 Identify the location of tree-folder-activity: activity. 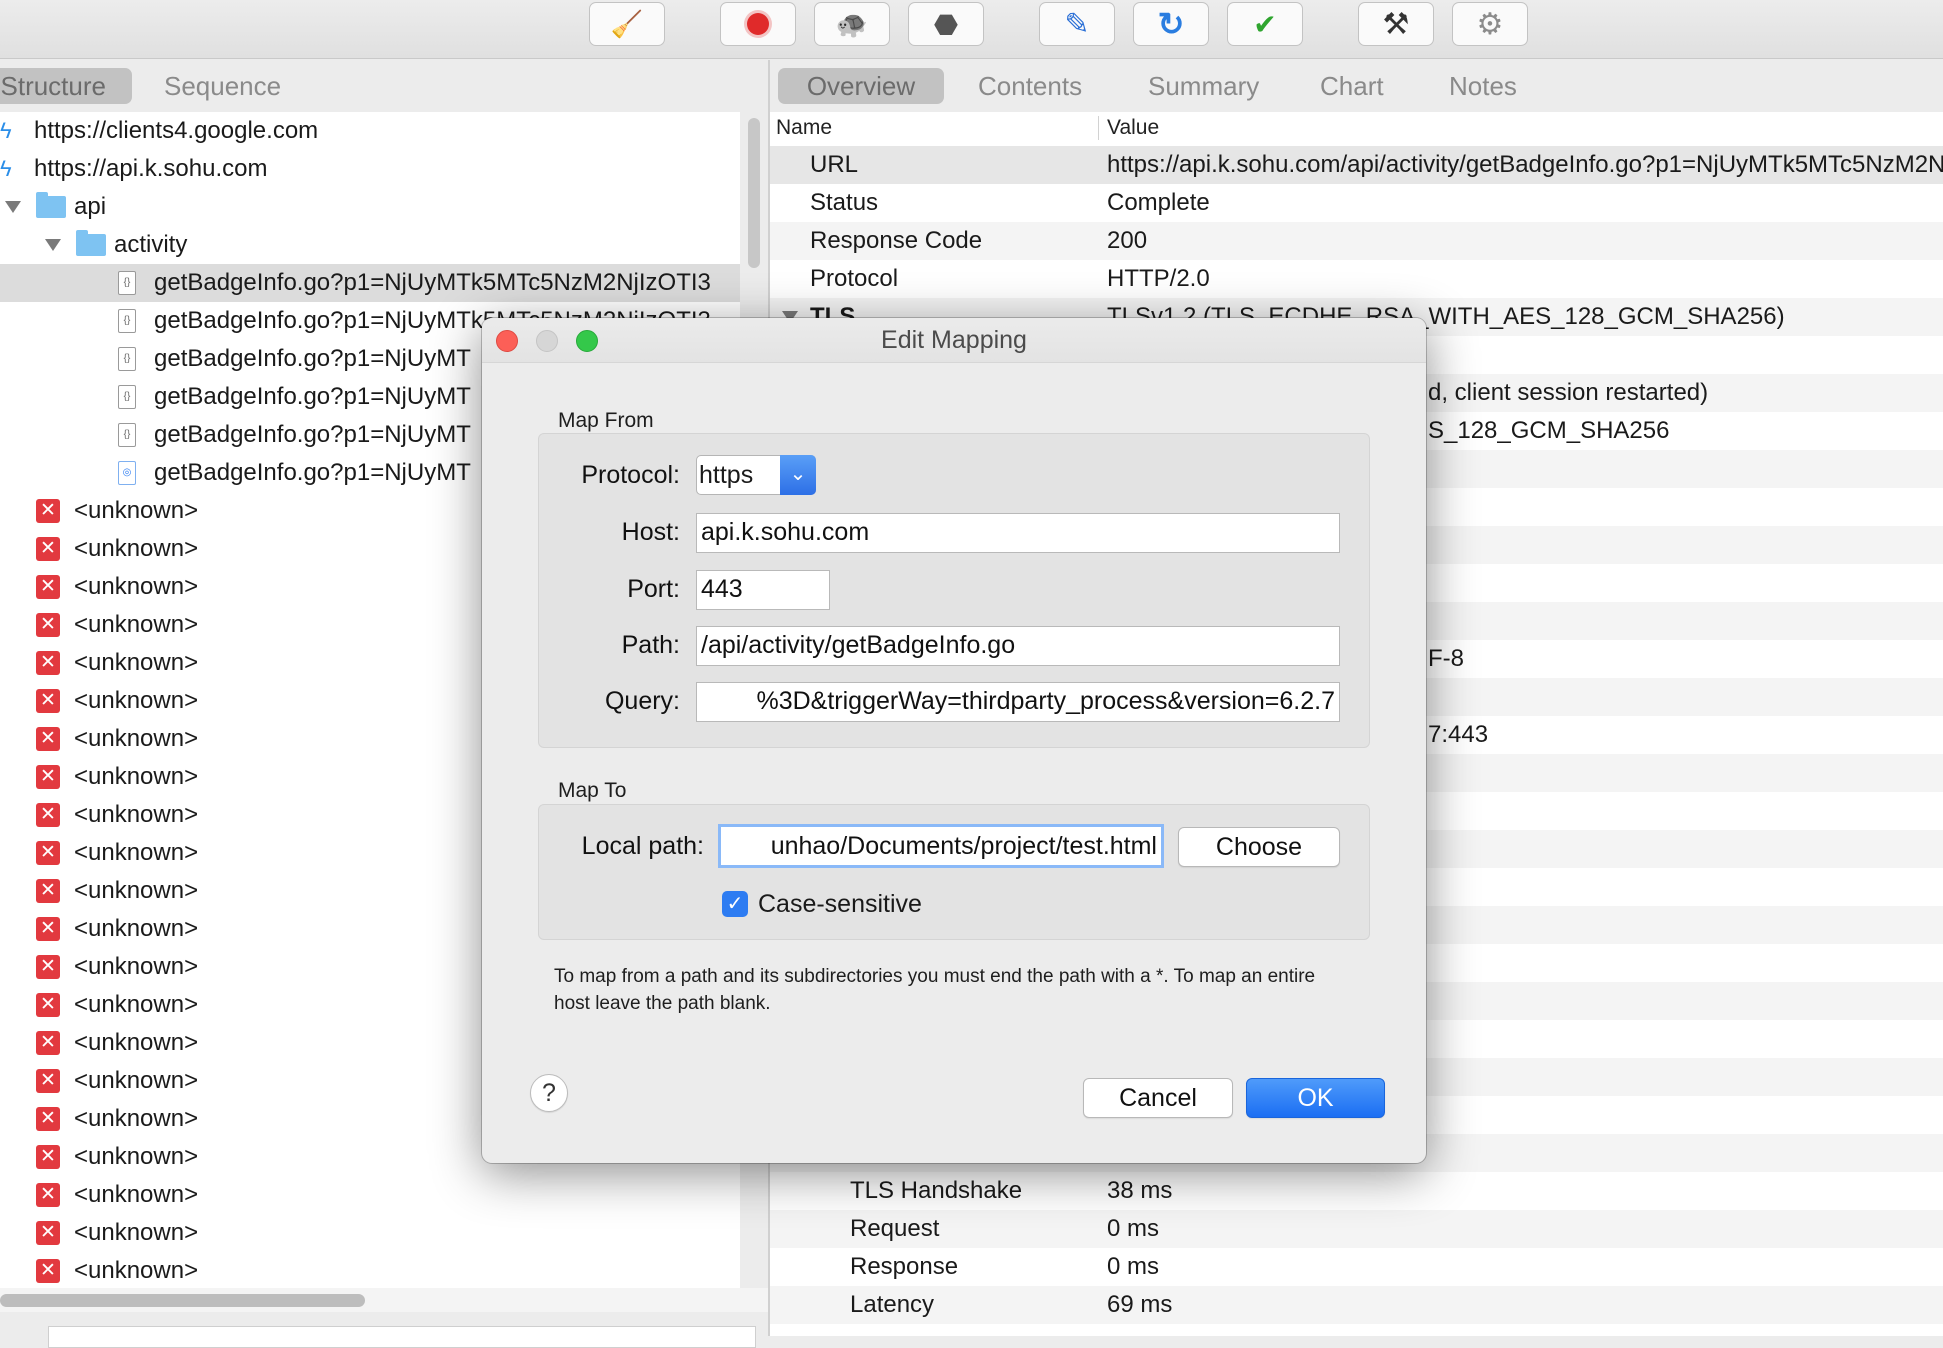
(370, 245).